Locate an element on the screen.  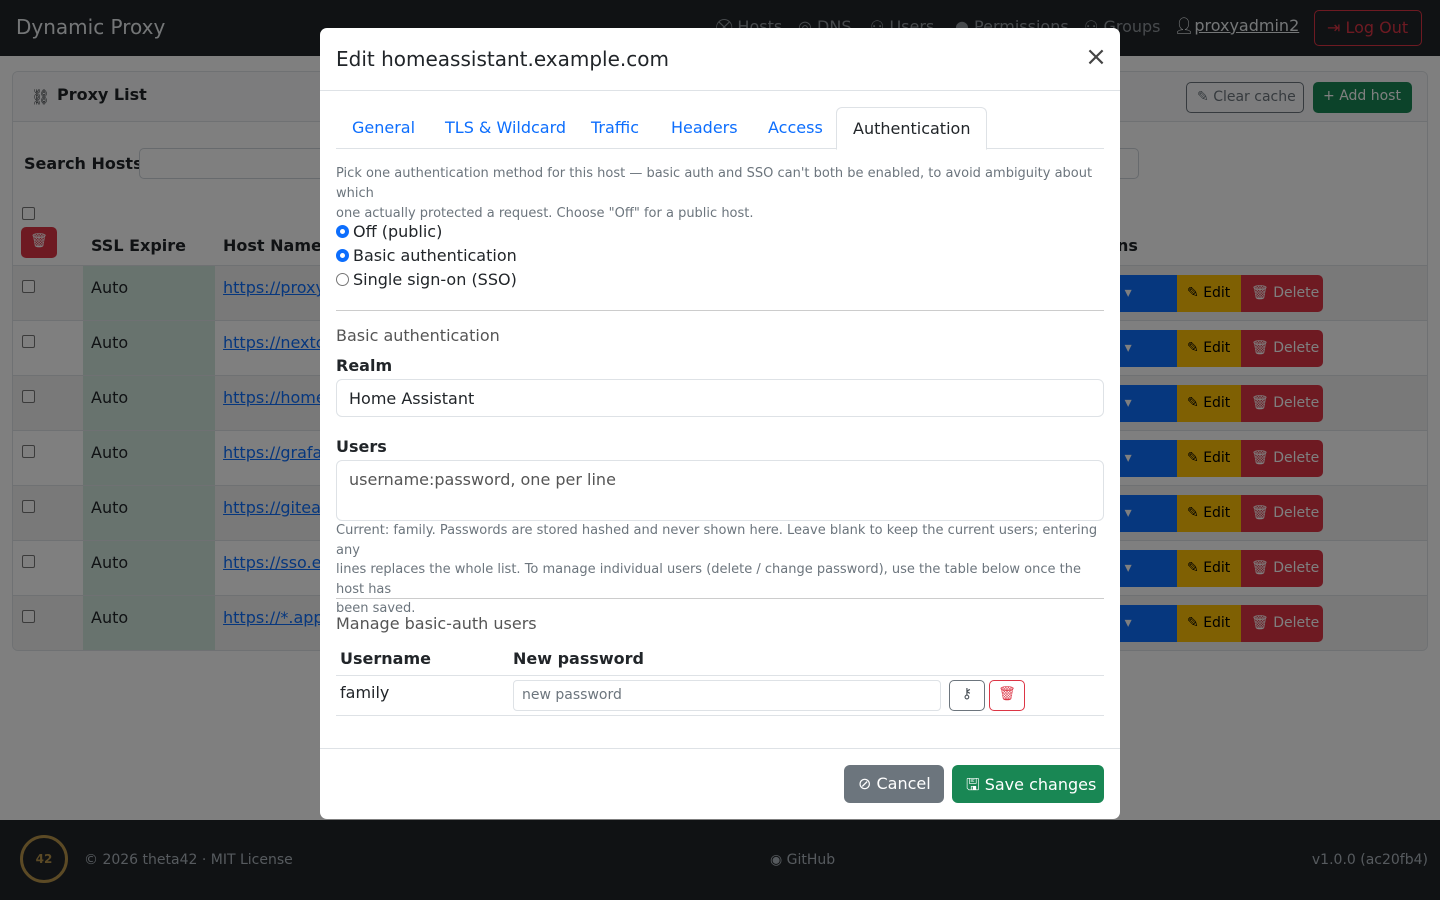
radio-off-input is located at coordinates (342, 231).